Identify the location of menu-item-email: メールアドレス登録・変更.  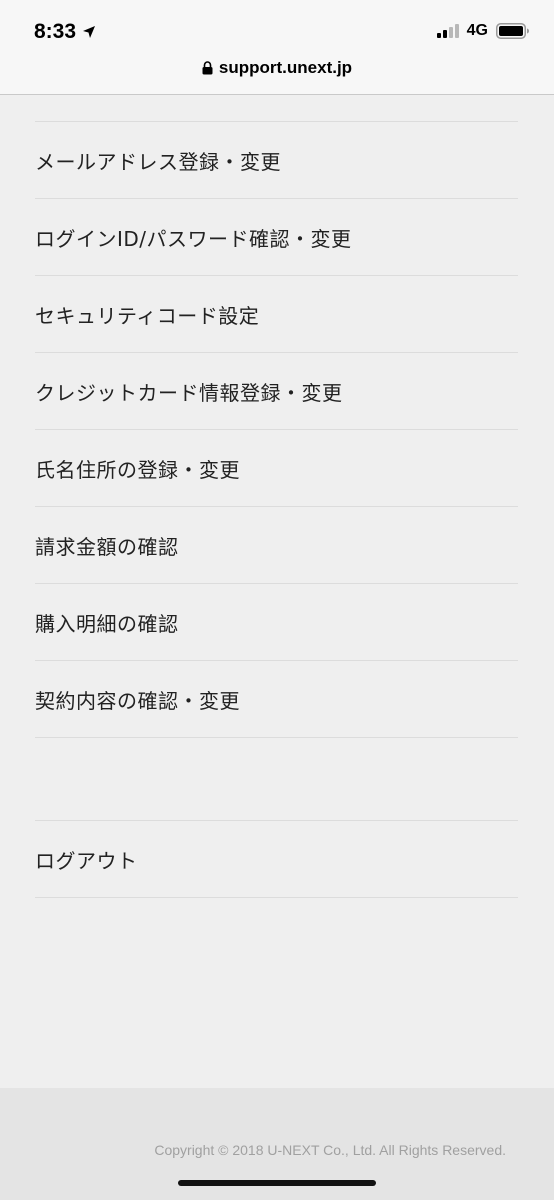
(276, 160).